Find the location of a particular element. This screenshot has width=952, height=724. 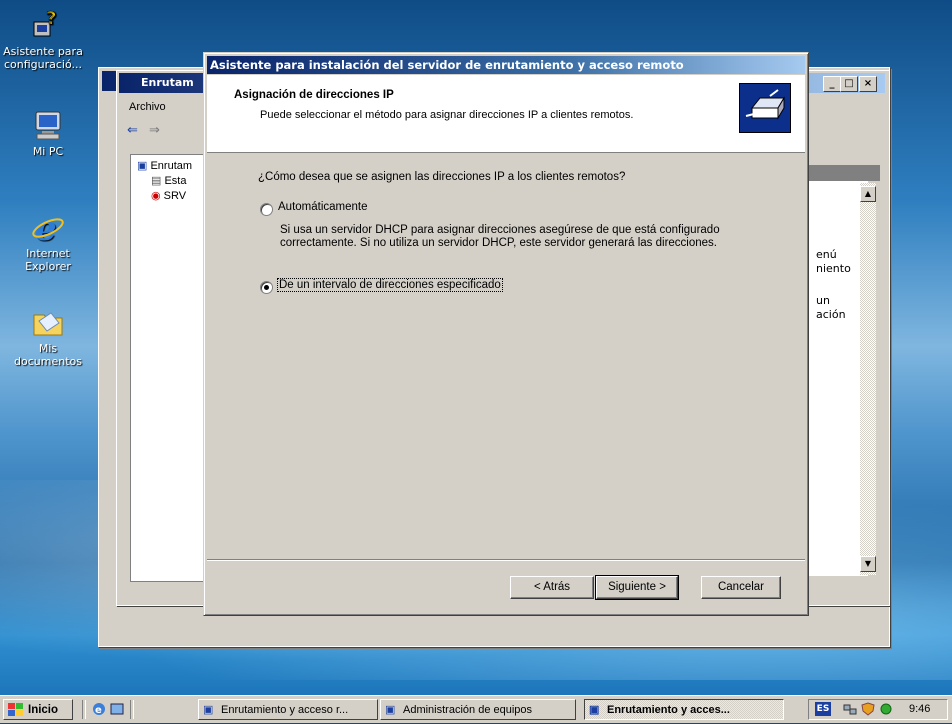

quicklaunch-divider is located at coordinates (84, 709).